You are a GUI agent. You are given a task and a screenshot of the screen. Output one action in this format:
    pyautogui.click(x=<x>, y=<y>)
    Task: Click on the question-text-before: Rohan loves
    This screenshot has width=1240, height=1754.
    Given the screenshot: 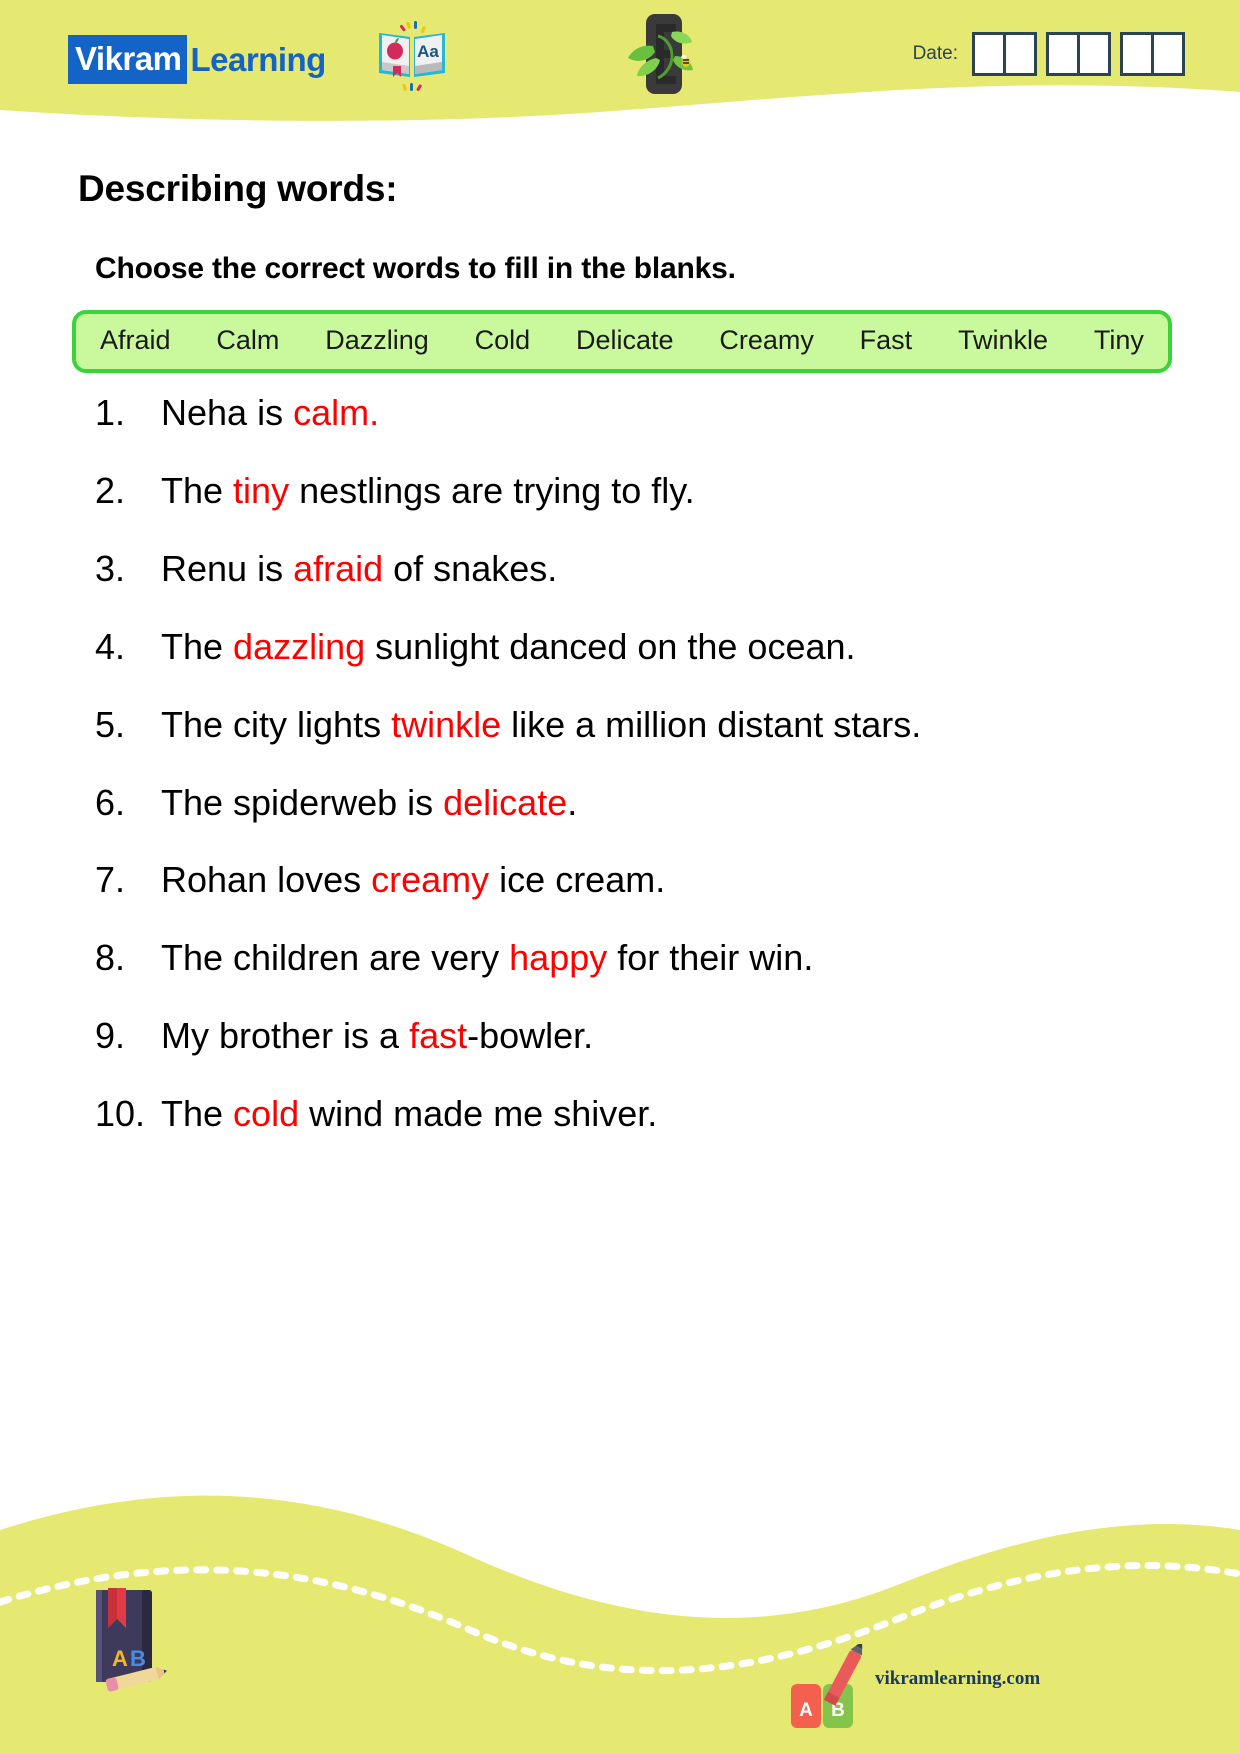 What is the action you would take?
    pyautogui.click(x=266, y=880)
    